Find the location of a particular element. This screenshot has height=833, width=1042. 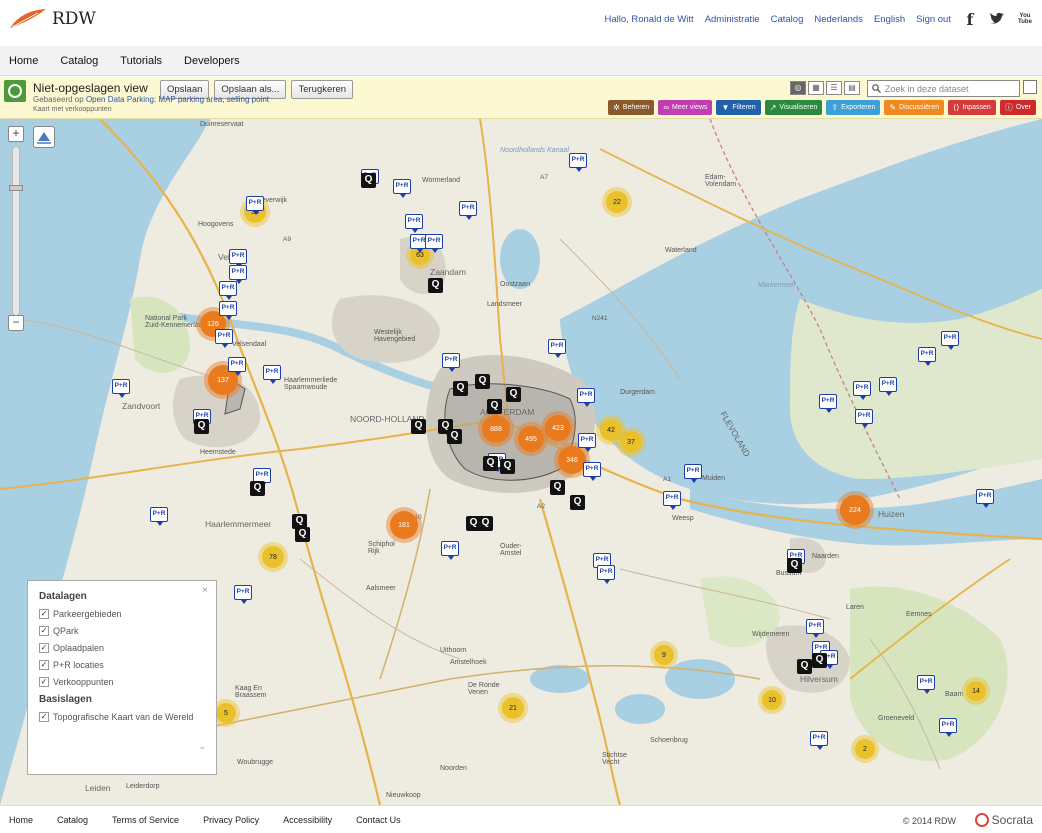

twitter-icon is located at coordinates (997, 19).